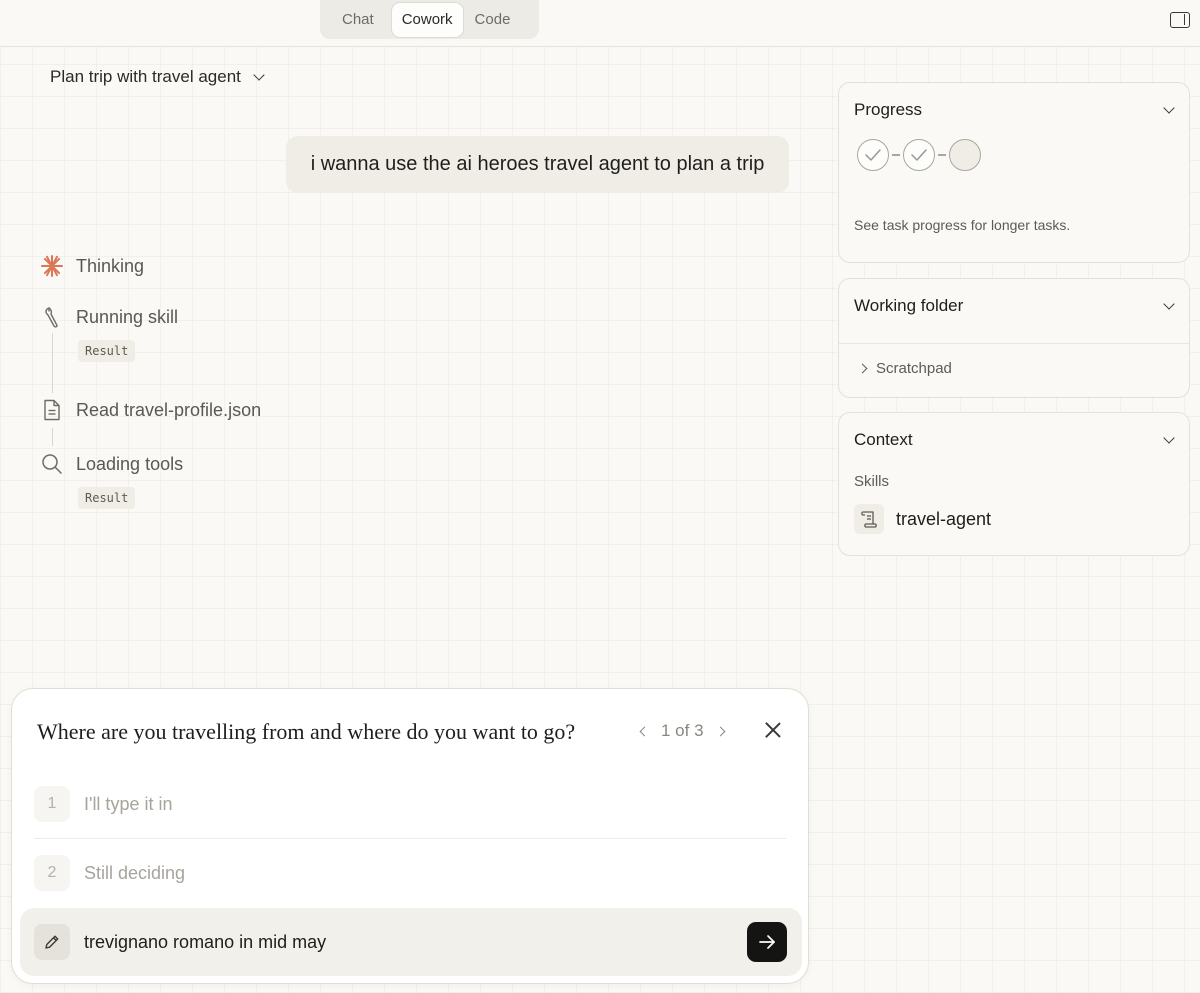  Describe the element at coordinates (404, 942) in the screenshot. I see `answer-input` at that location.